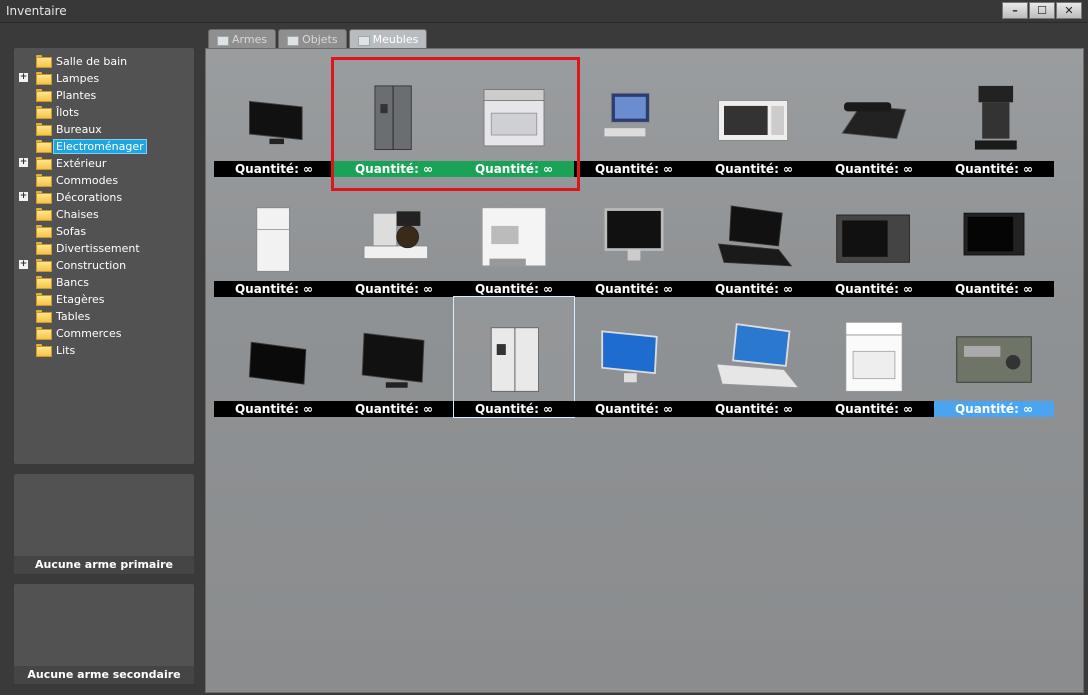  Describe the element at coordinates (753, 120) in the screenshot. I see `microwave-icon` at that location.